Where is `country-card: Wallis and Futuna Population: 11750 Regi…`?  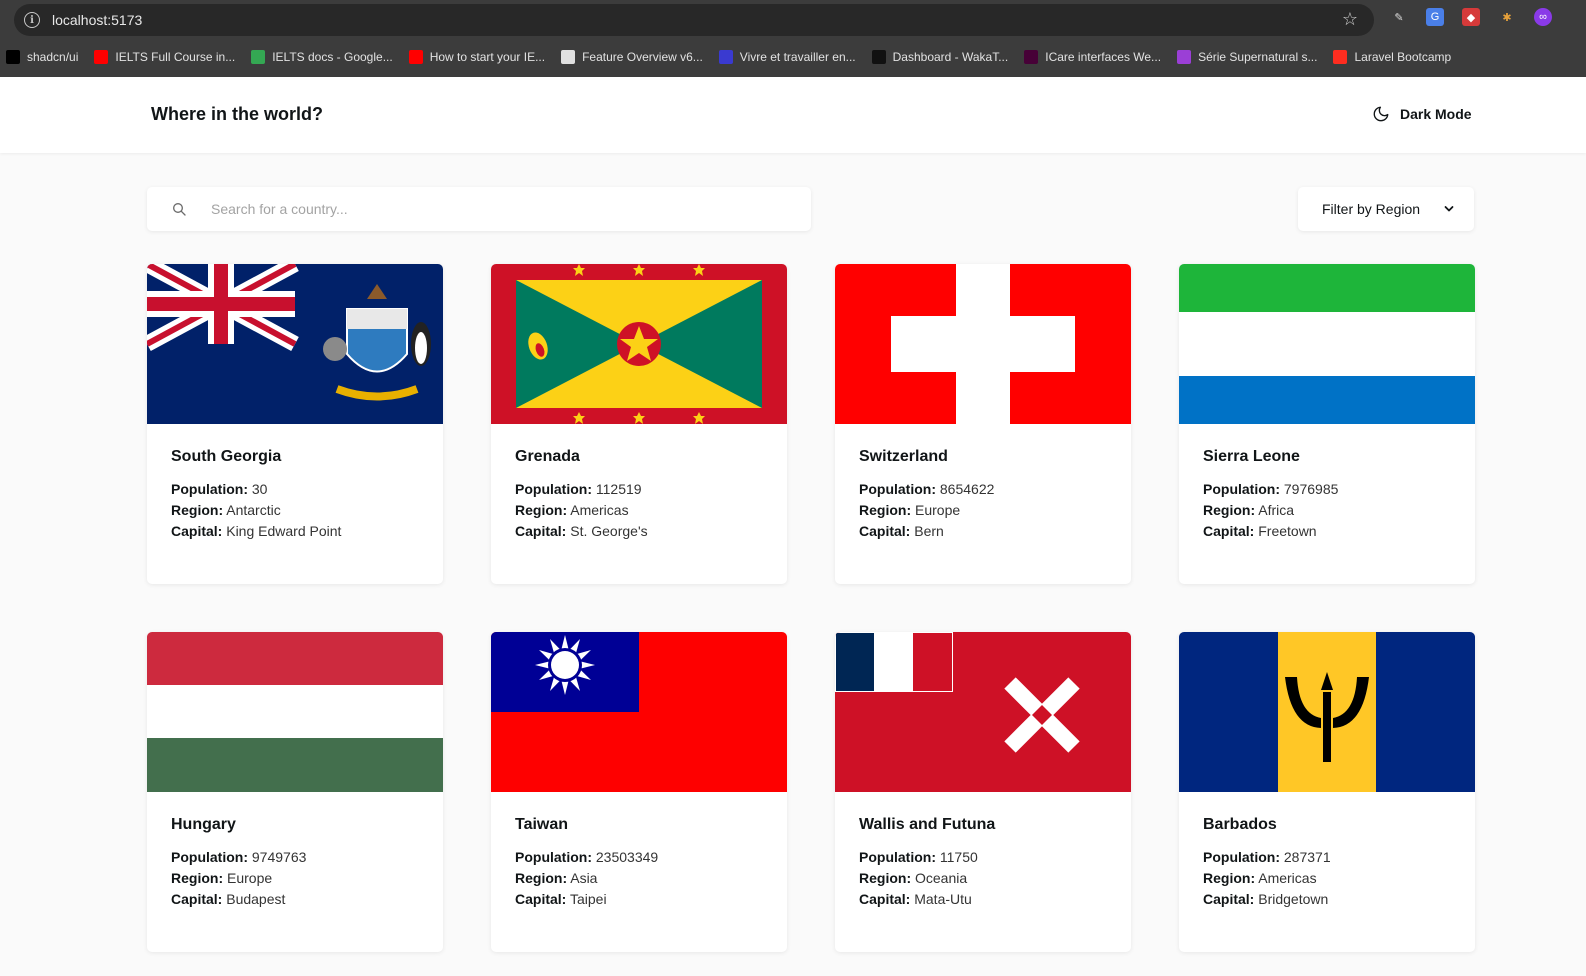 country-card: Wallis and Futuna Population: 11750 Regi… is located at coordinates (983, 792).